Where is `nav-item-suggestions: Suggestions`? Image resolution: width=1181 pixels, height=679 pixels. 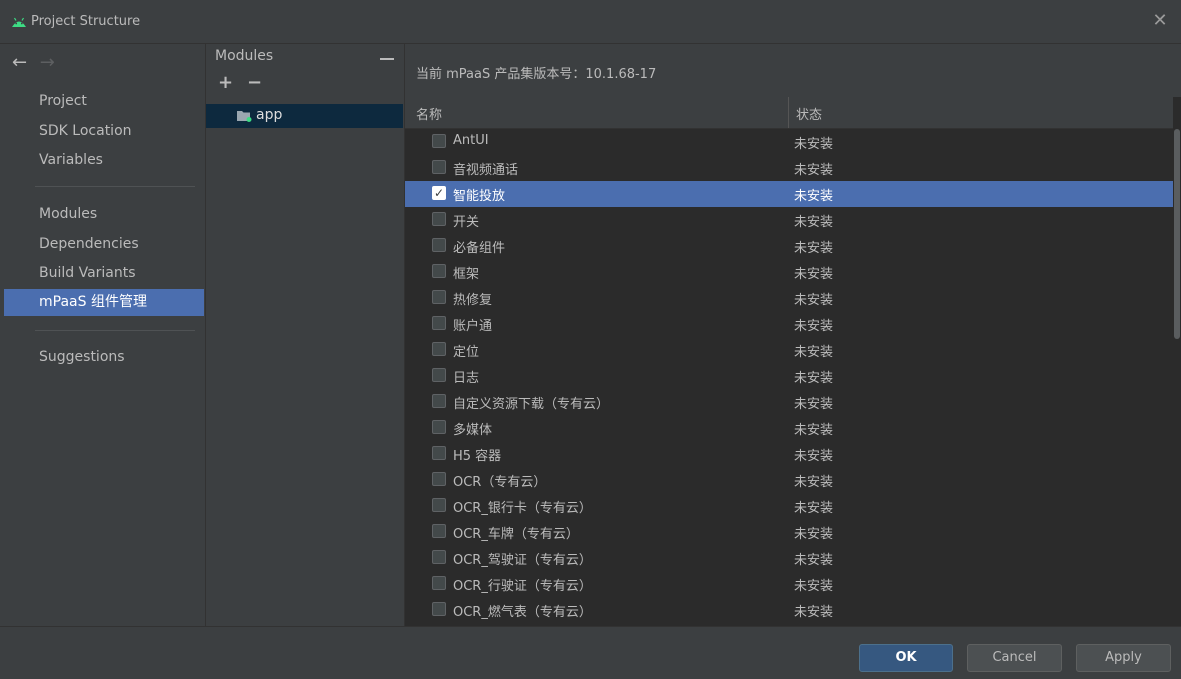 nav-item-suggestions: Suggestions is located at coordinates (104, 357).